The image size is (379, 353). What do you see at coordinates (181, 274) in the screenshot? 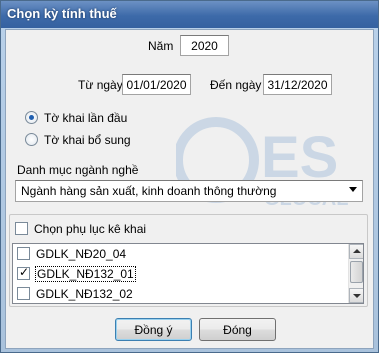
I see `list-item: GDLK_NĐ132_01` at bounding box center [181, 274].